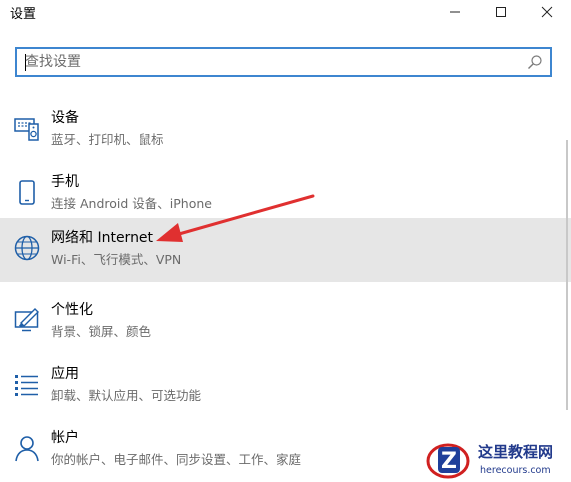  Describe the element at coordinates (27, 449) in the screenshot. I see `person-icon` at that location.